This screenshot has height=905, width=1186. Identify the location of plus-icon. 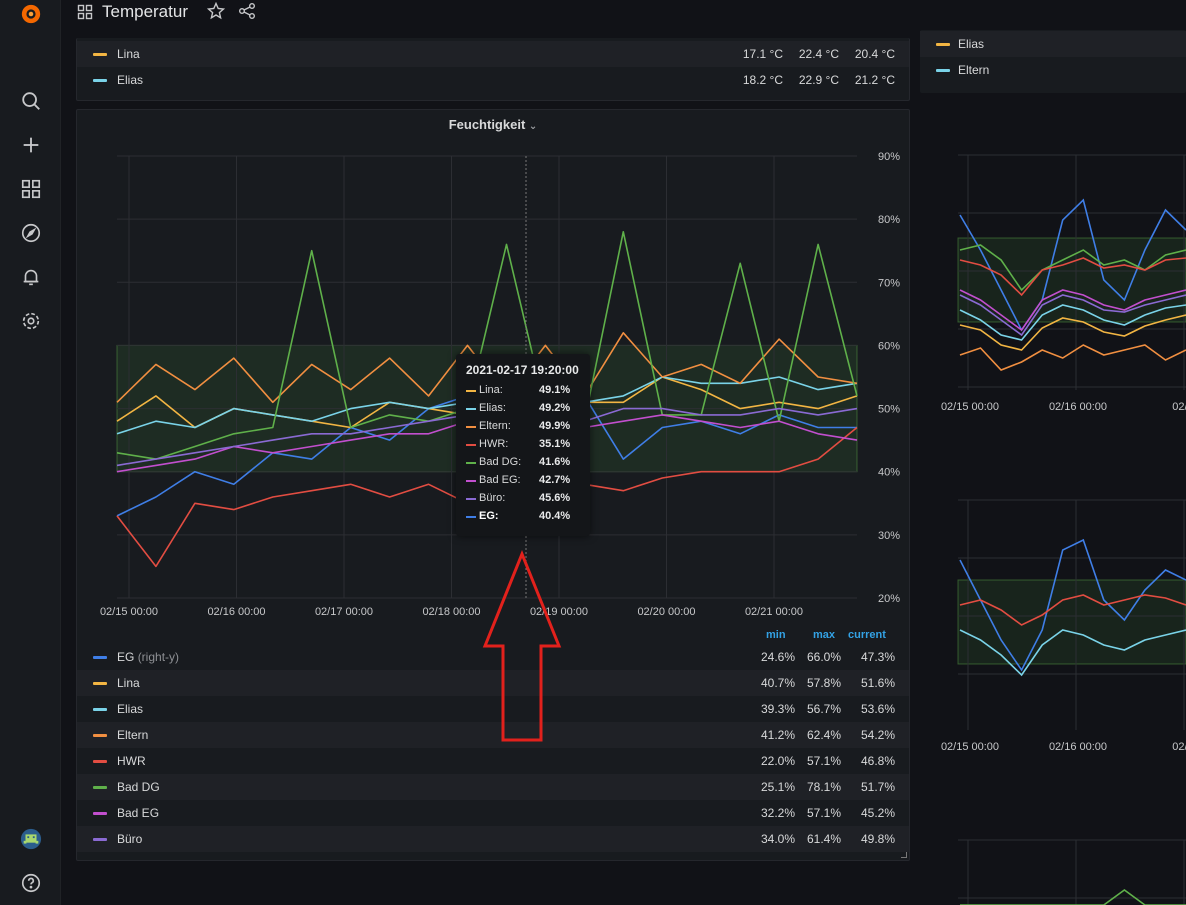
(31, 145).